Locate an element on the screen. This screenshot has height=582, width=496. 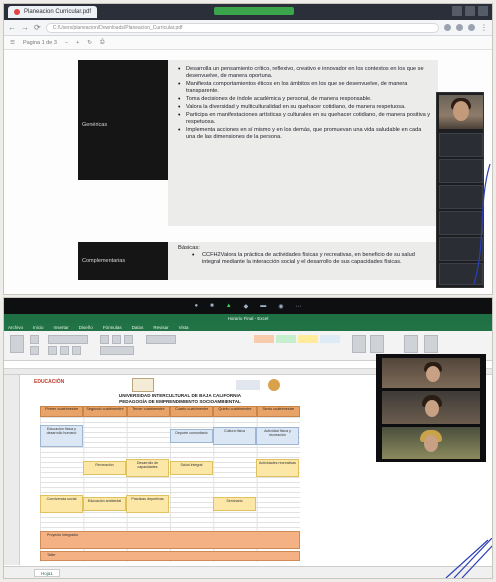
pen-mark is located at coordinates (468, 558).